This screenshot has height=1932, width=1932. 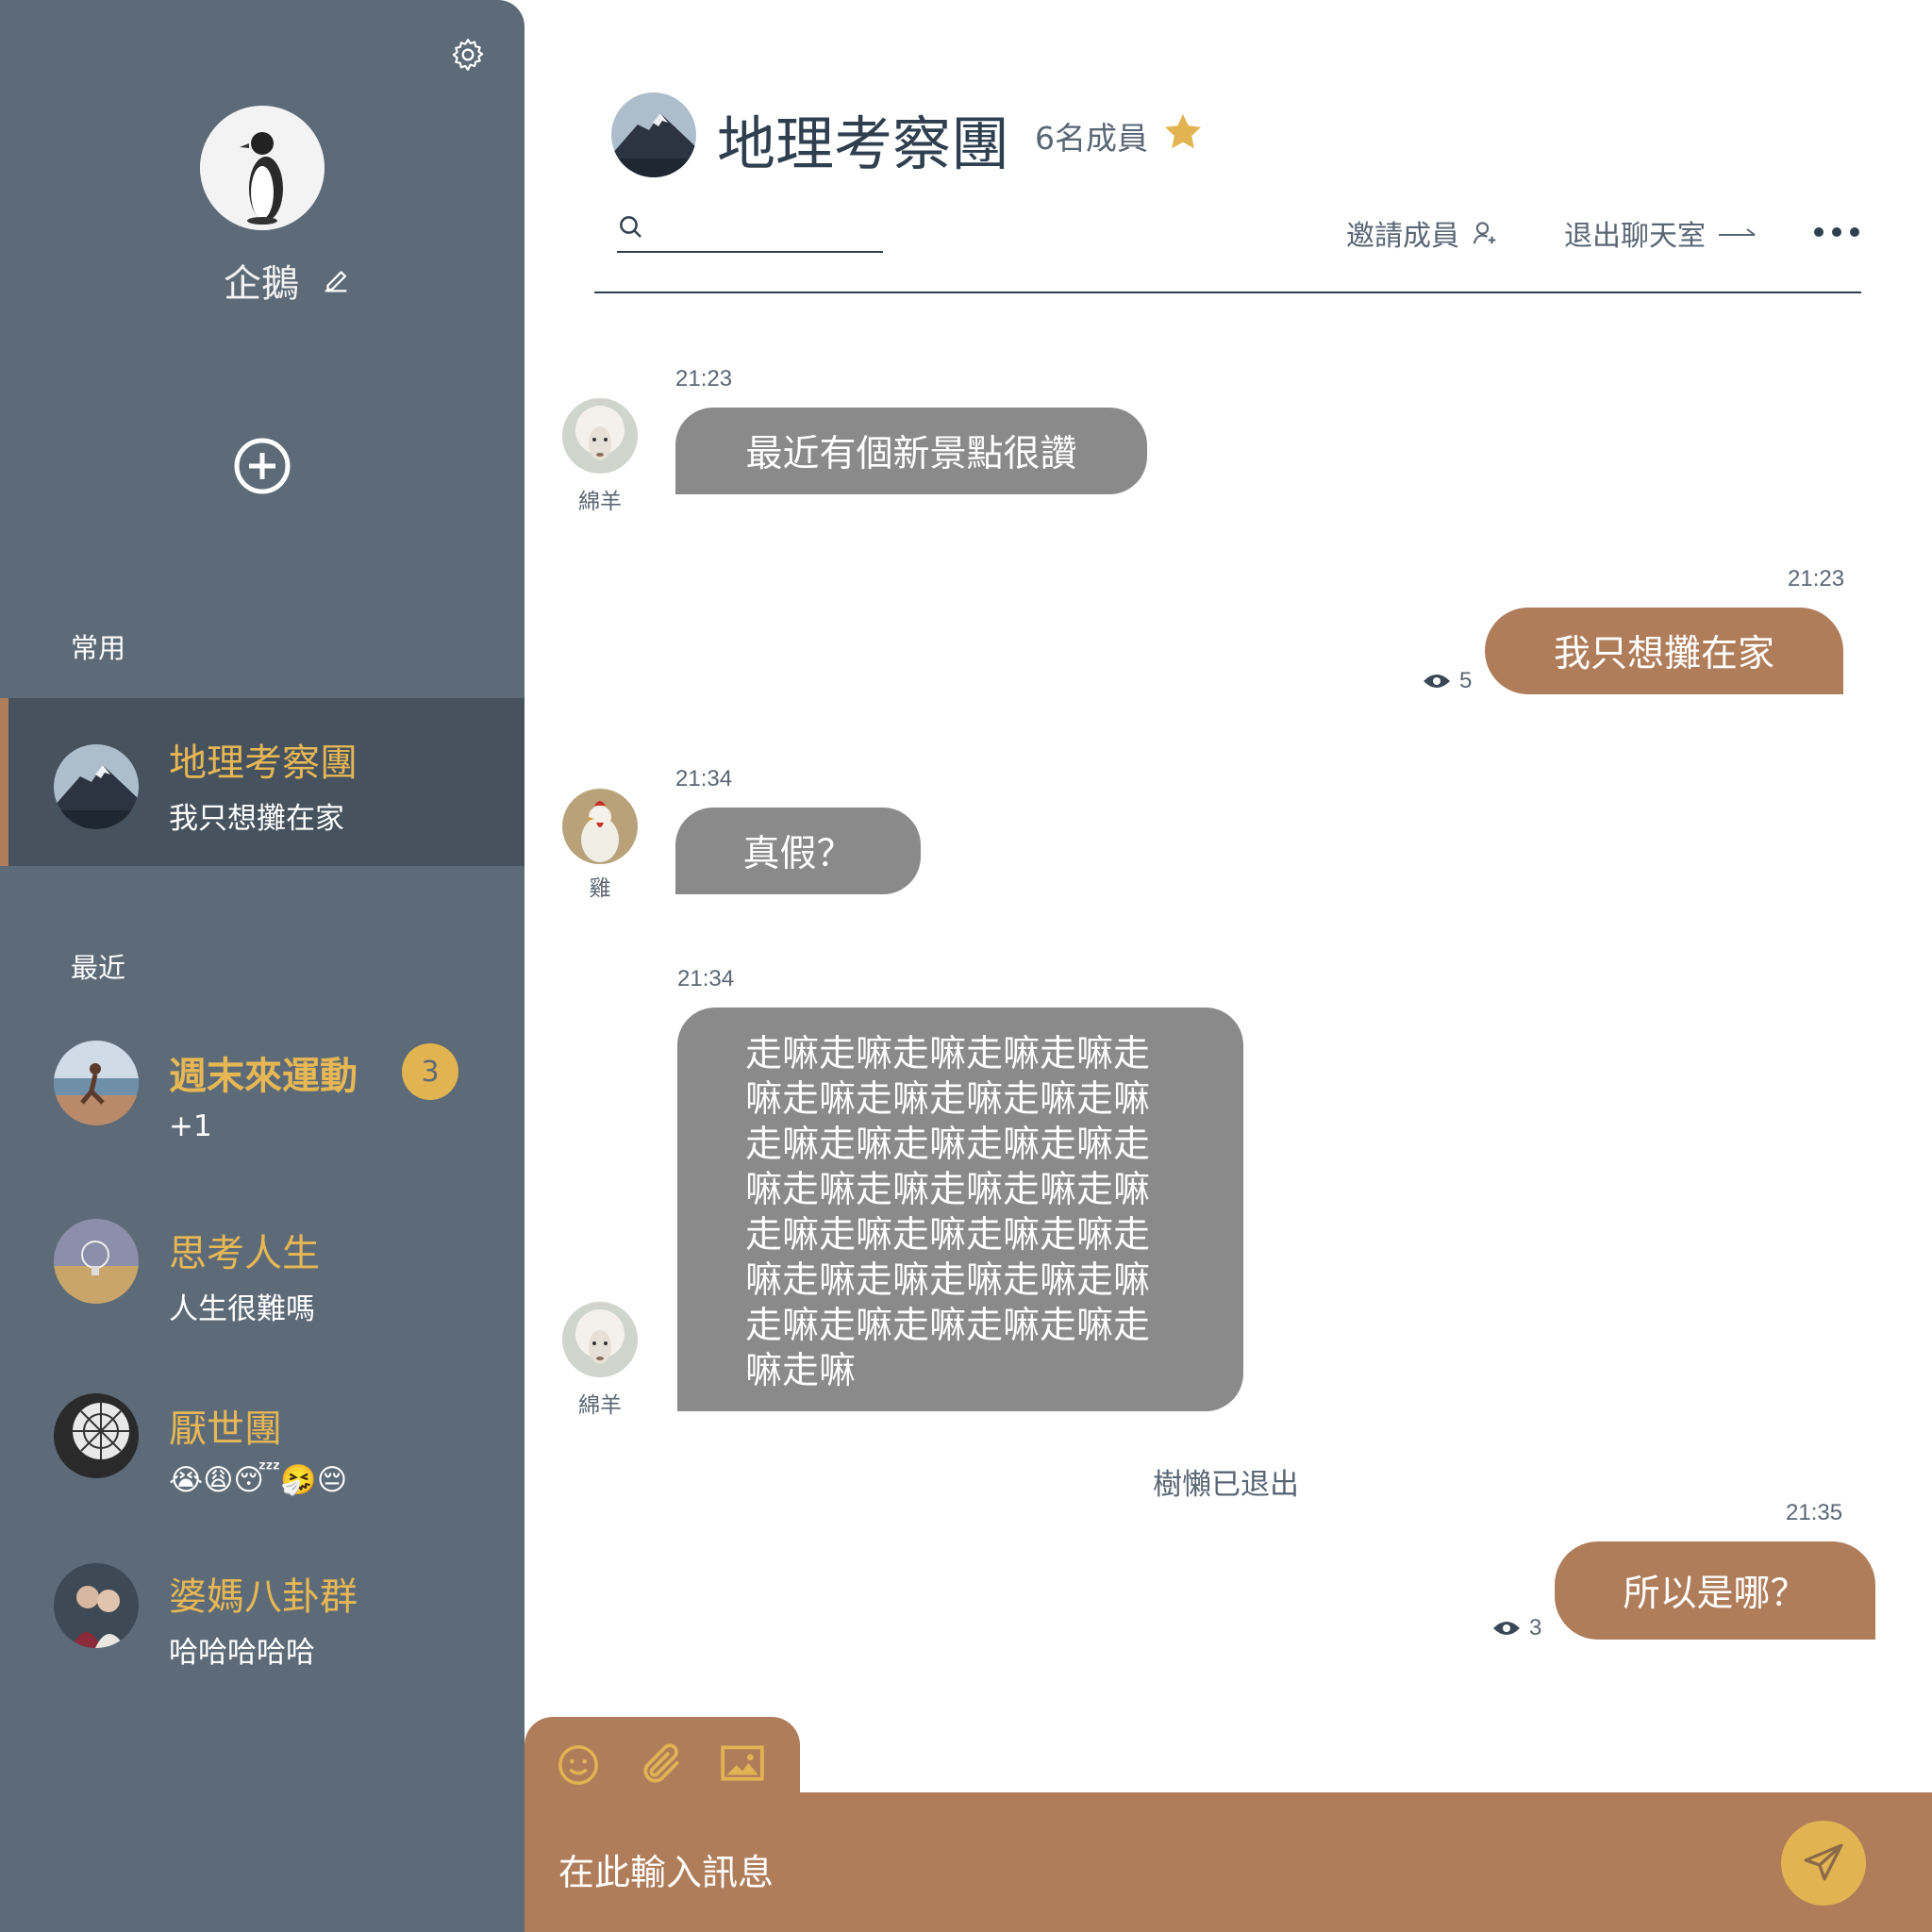 I want to click on leave-chat-button: 退出聊天室, so click(x=1661, y=233).